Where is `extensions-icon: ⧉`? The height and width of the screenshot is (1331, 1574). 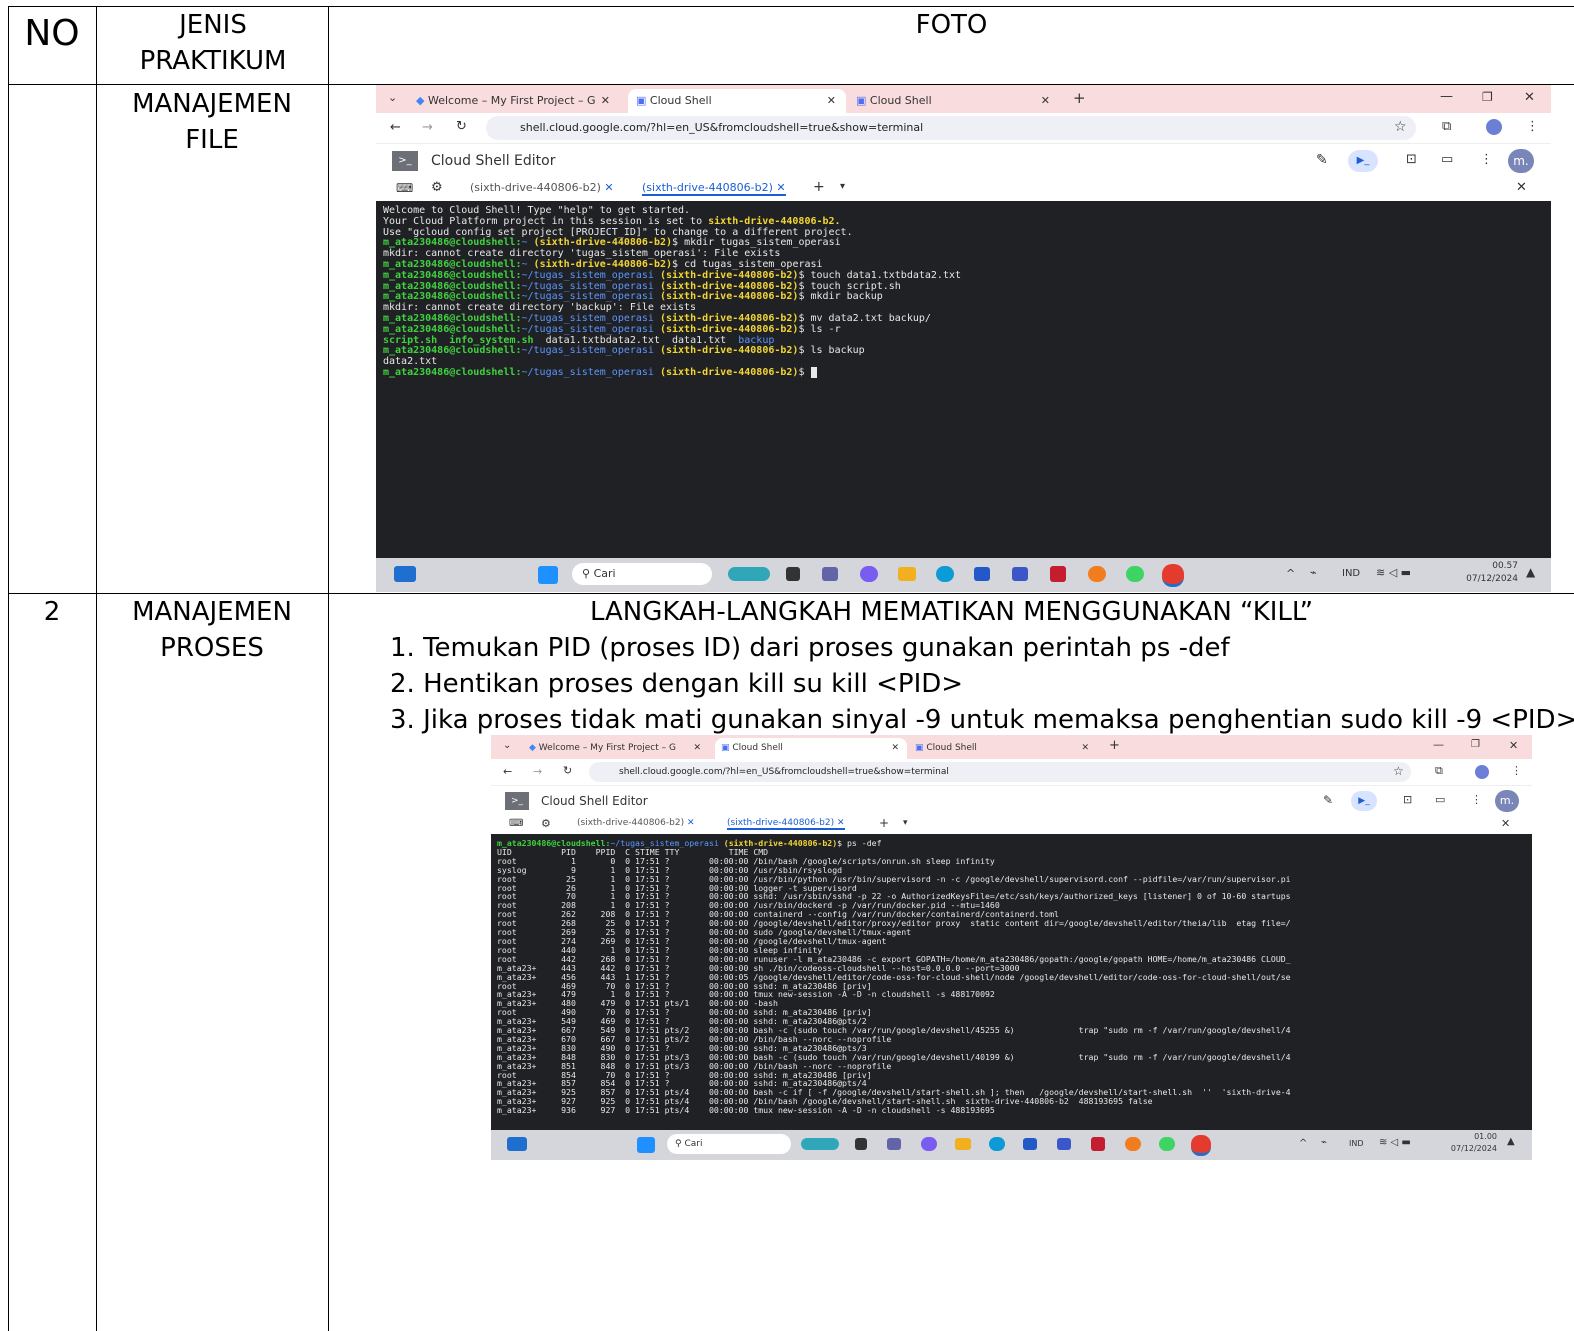 extensions-icon: ⧉ is located at coordinates (1439, 771).